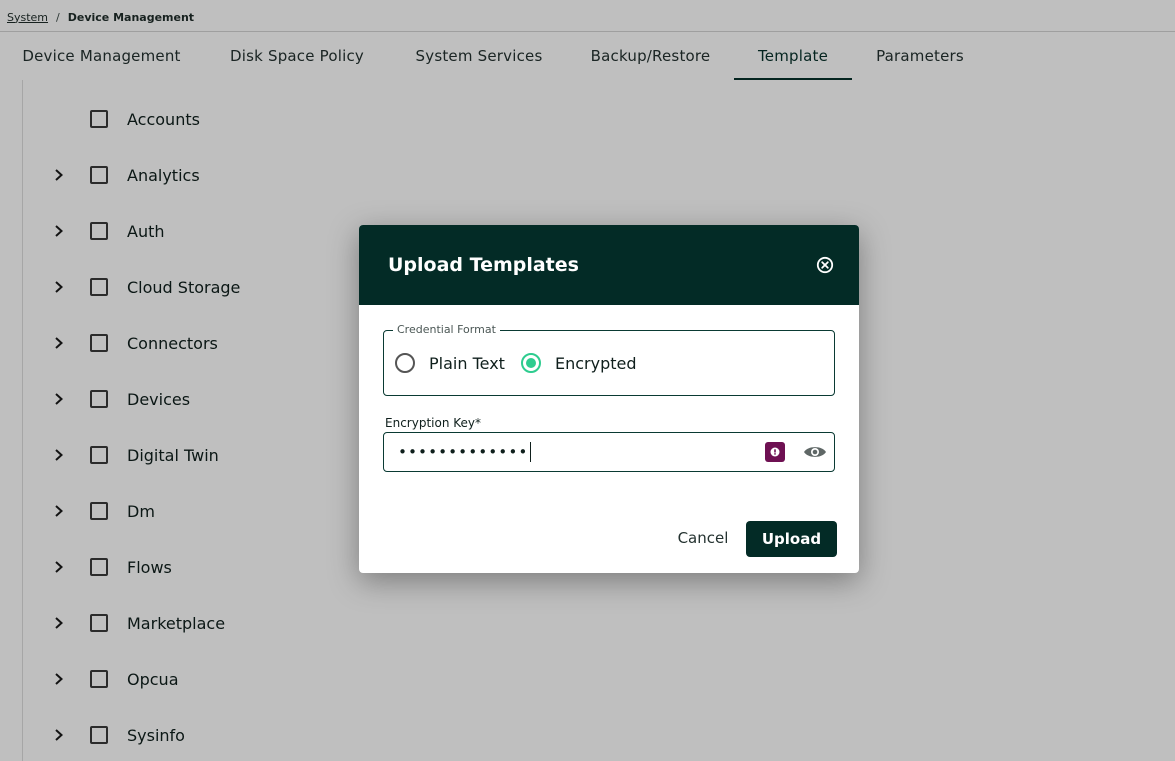  I want to click on encryption-key-field: •••••••••••••, so click(609, 452).